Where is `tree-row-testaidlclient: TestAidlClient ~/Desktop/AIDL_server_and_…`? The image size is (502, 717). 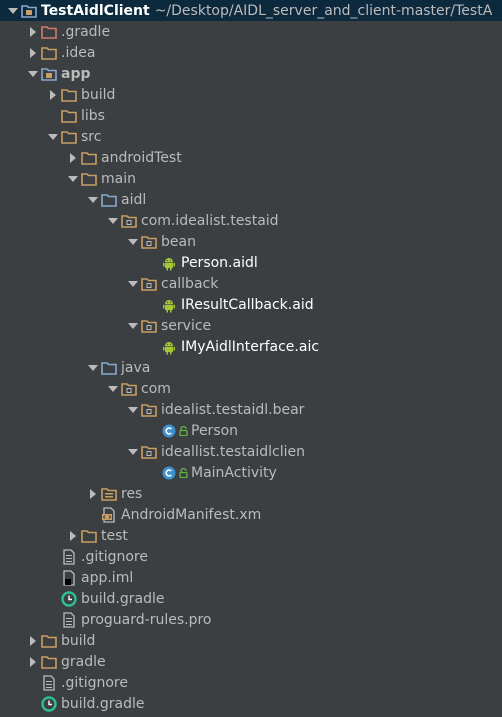 tree-row-testaidlclient: TestAidlClient ~/Desktop/AIDL_server_and_… is located at coordinates (251, 10).